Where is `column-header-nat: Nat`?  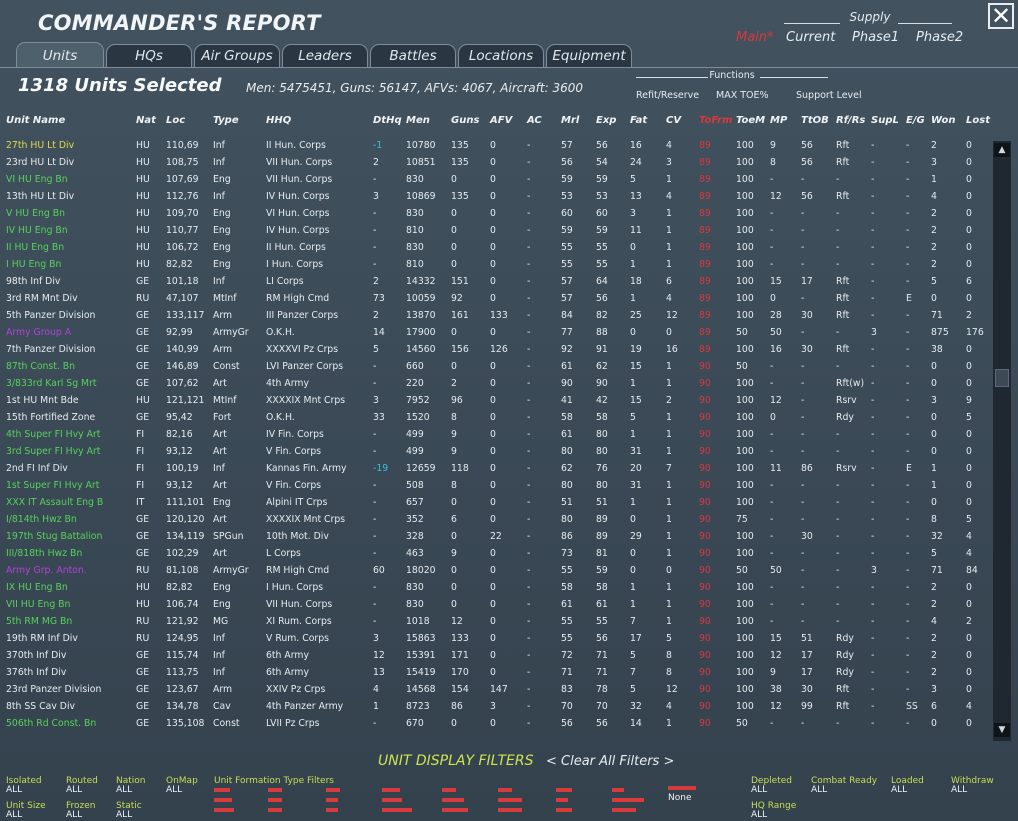 column-header-nat: Nat is located at coordinates (146, 120).